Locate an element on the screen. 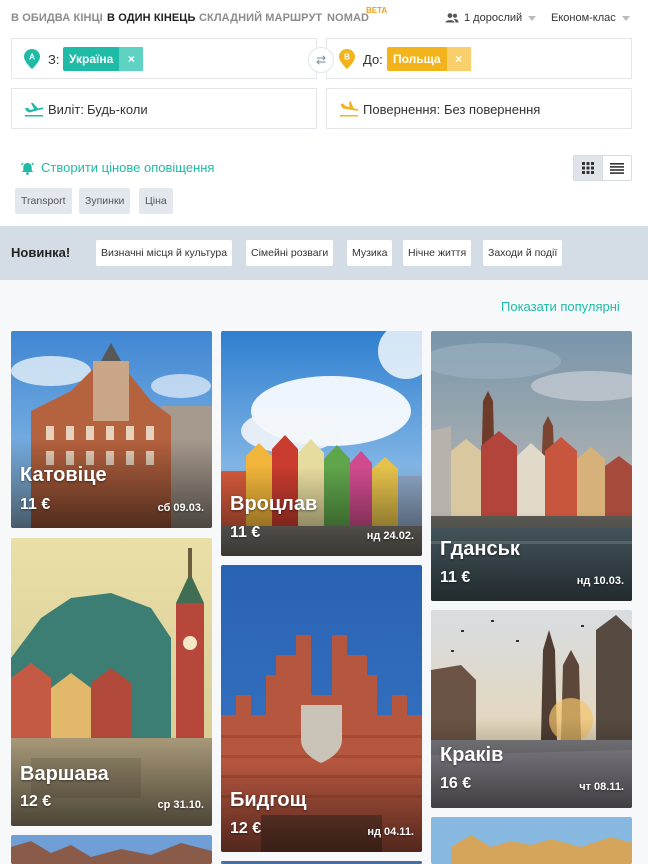 Image resolution: width=648 pixels, height=864 pixels. svg-text: A is located at coordinates (32, 57).